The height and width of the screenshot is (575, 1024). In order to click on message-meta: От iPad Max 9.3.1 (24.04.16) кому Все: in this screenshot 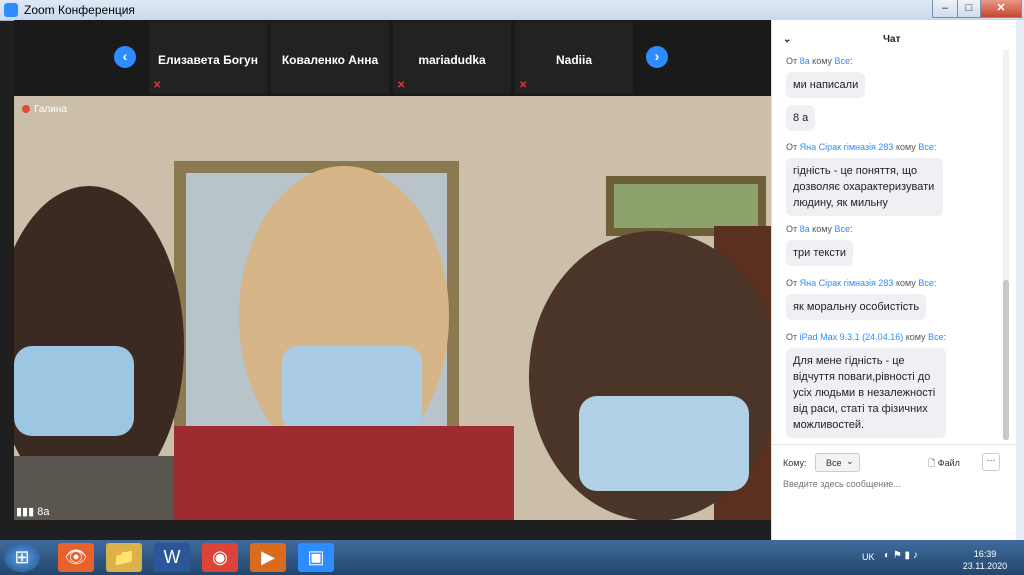, I will do `click(866, 337)`.